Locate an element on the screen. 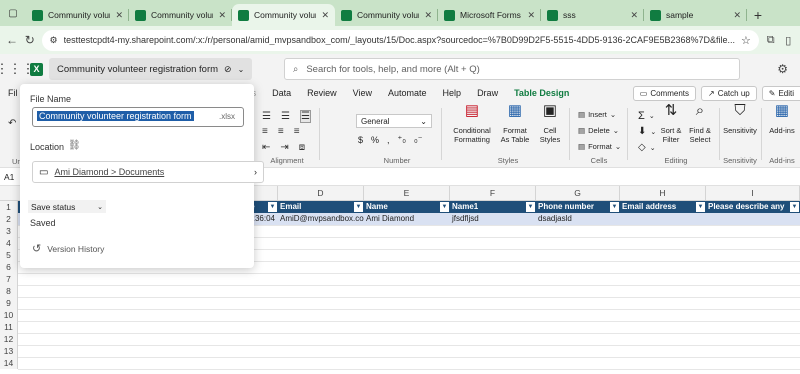  comments-button: ▭ Comments is located at coordinates (664, 93).